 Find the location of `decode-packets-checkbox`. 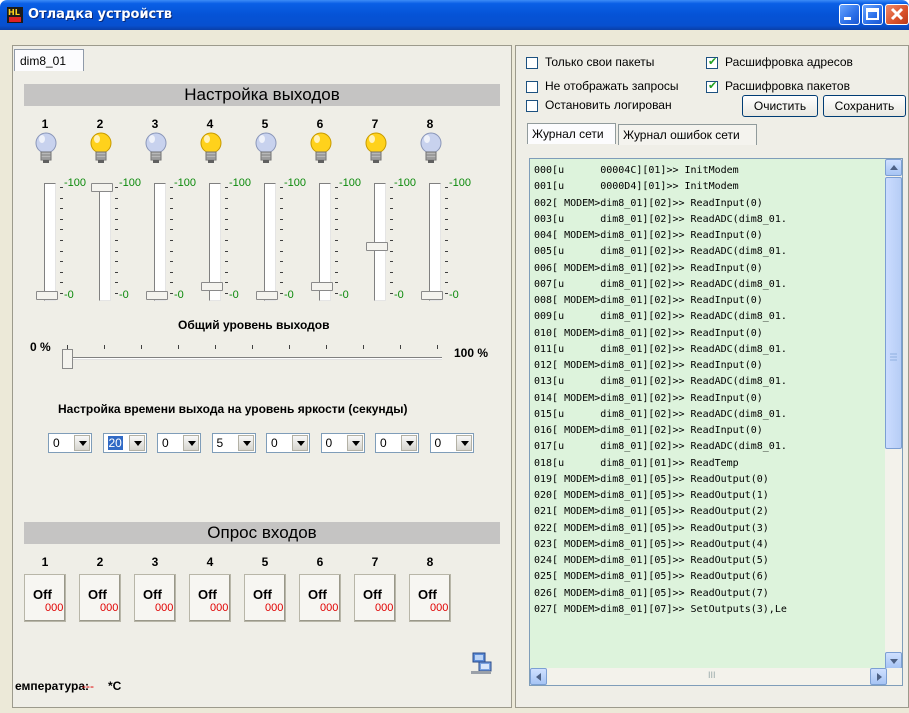

decode-packets-checkbox is located at coordinates (712, 86).